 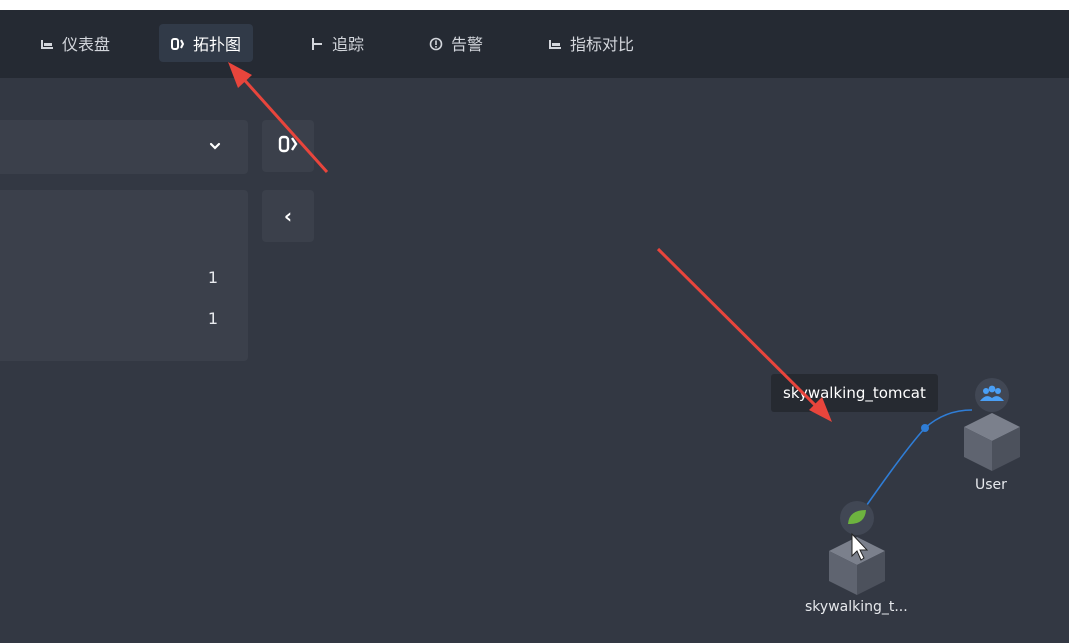 What do you see at coordinates (992, 395) in the screenshot?
I see `users-icon-badge` at bounding box center [992, 395].